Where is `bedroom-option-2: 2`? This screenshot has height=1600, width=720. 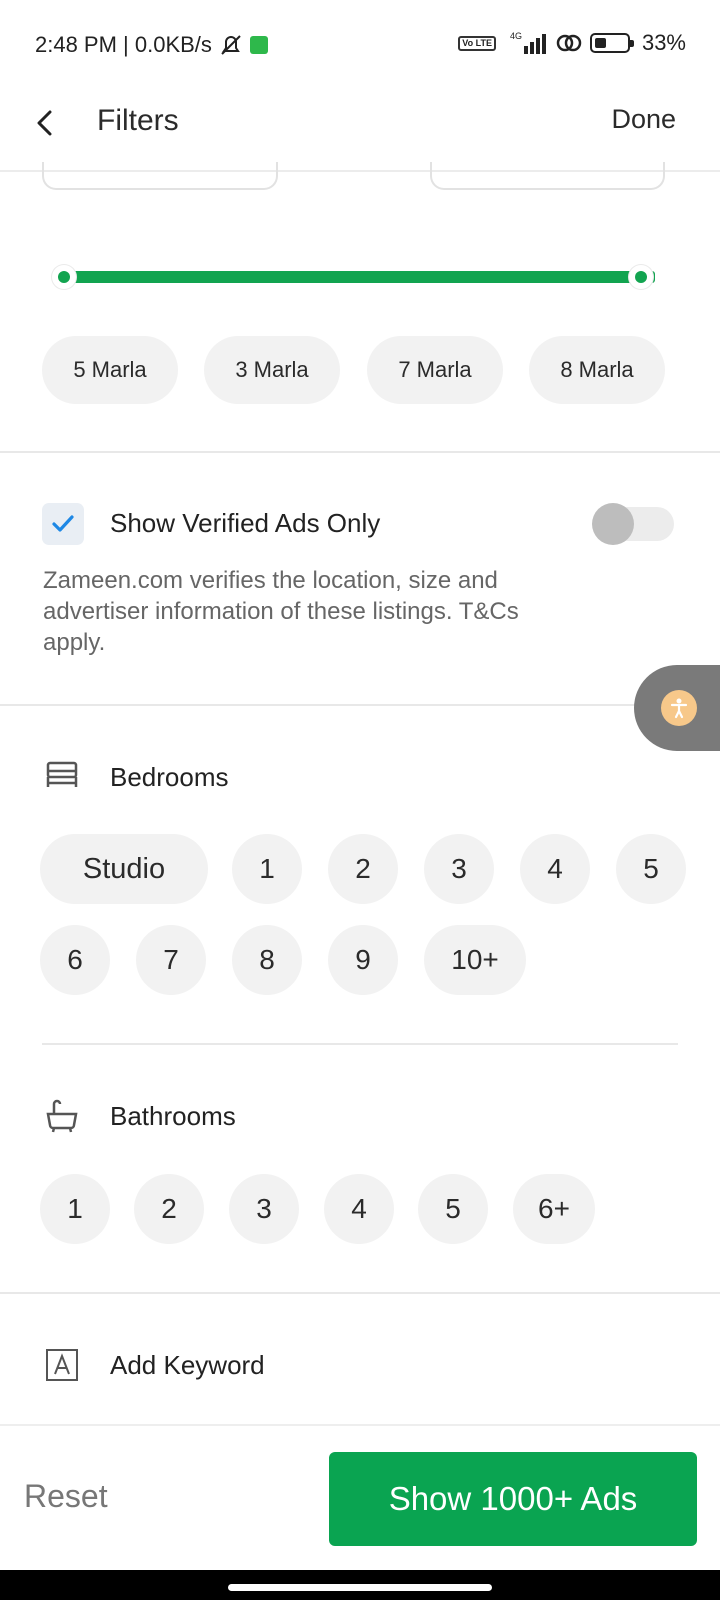
bedroom-option-2: 2 is located at coordinates (363, 869).